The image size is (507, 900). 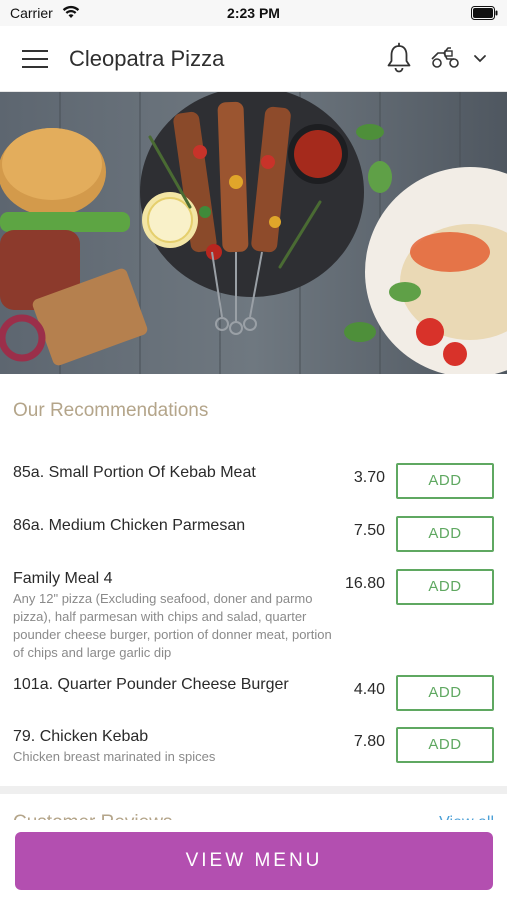 What do you see at coordinates (253, 790) in the screenshot?
I see `section-divider` at bounding box center [253, 790].